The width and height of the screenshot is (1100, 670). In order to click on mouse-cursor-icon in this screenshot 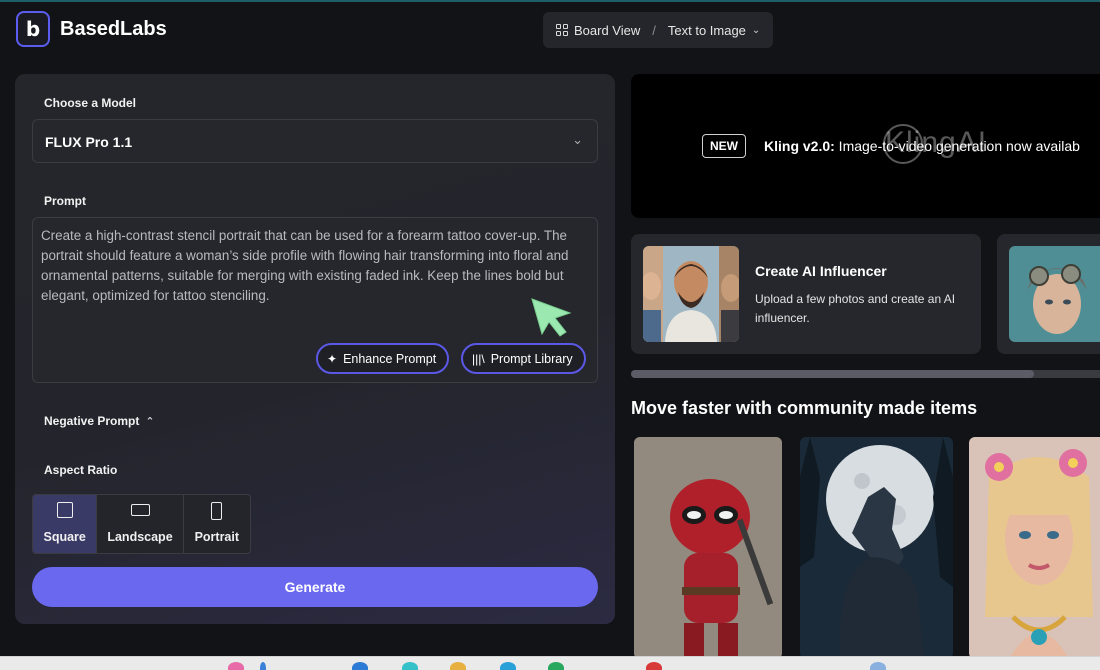, I will do `click(551, 317)`.